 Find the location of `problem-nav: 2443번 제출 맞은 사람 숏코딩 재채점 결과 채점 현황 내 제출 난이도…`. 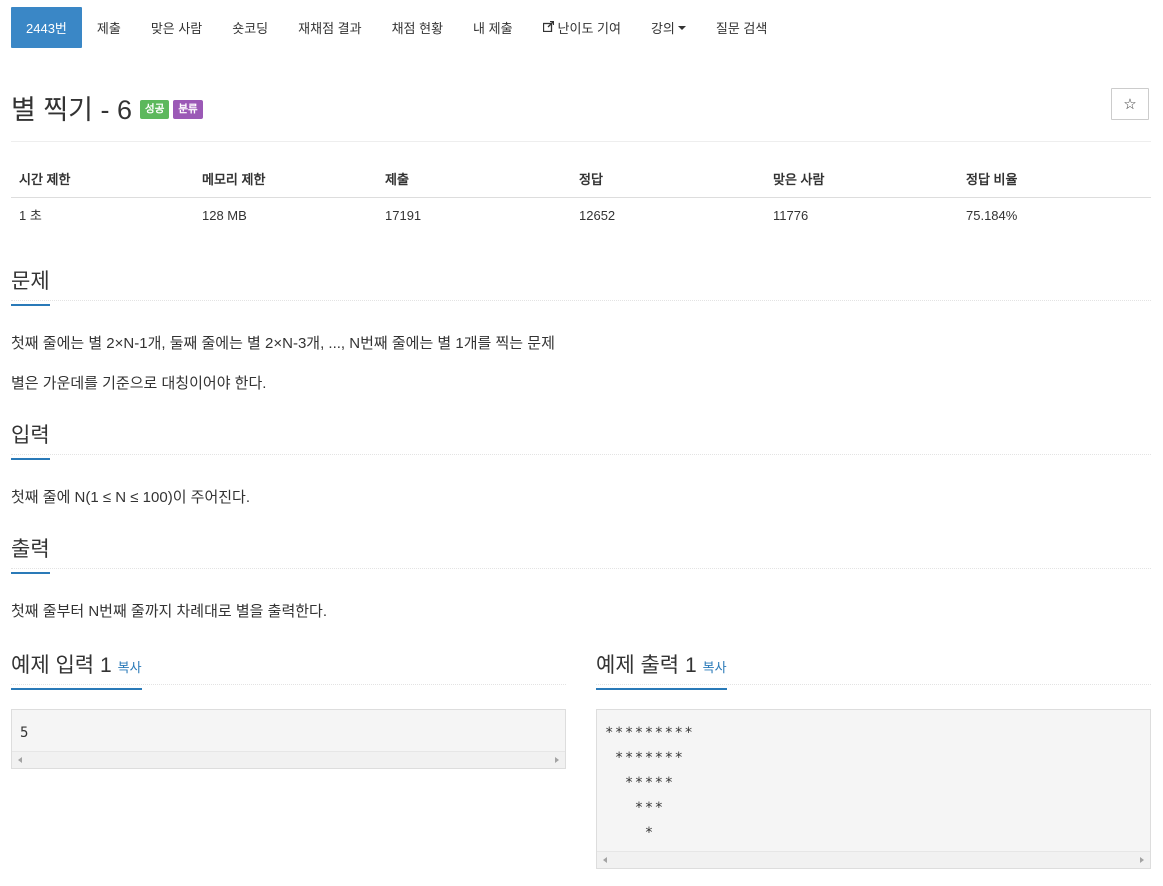

problem-nav: 2443번 제출 맞은 사람 숏코딩 재채점 결과 채점 현황 내 제출 난이도… is located at coordinates (396, 27).